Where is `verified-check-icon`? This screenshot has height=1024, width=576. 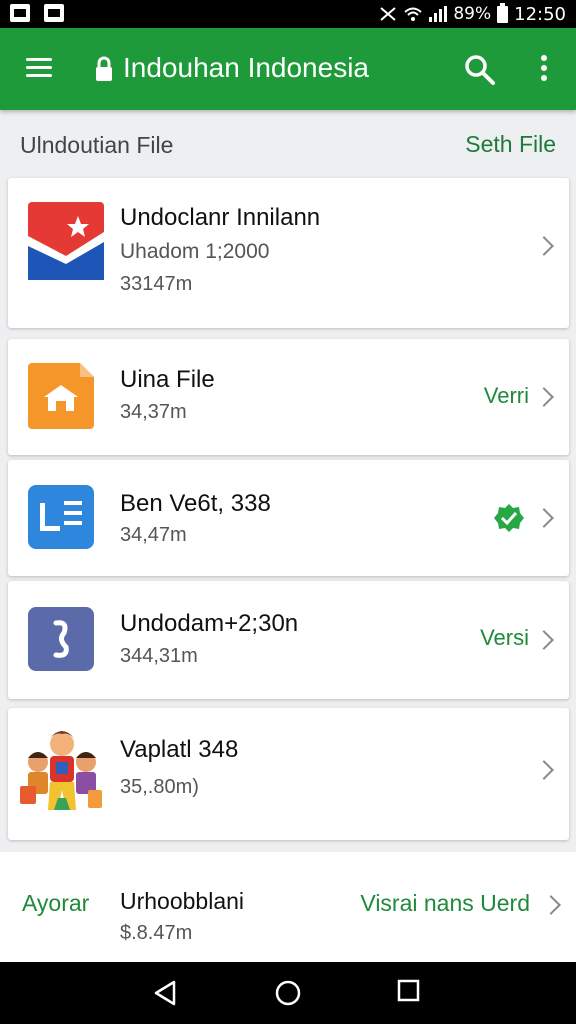 verified-check-icon is located at coordinates (509, 518).